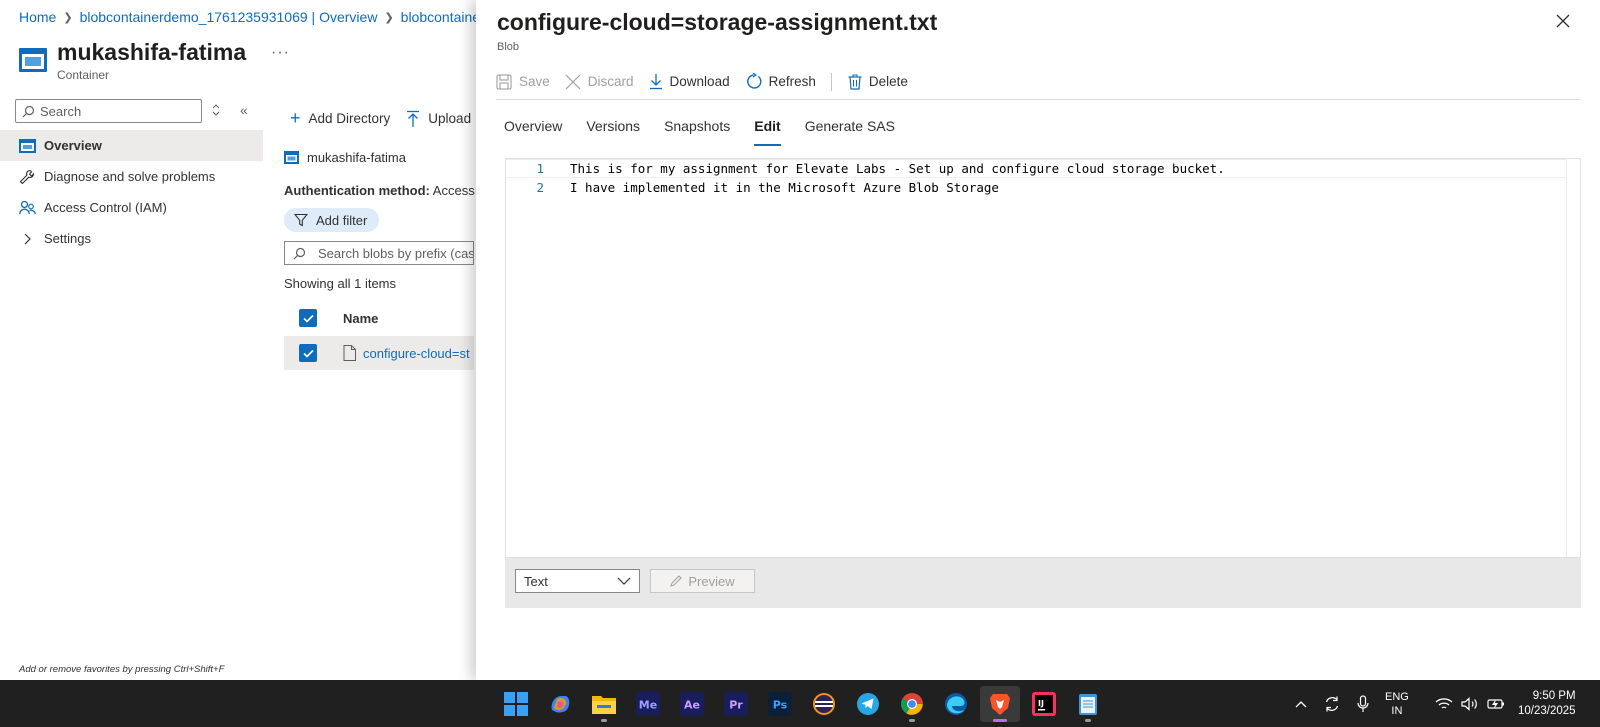 The height and width of the screenshot is (727, 1600). What do you see at coordinates (648, 704) in the screenshot?
I see `media-encoder-icon: Me` at bounding box center [648, 704].